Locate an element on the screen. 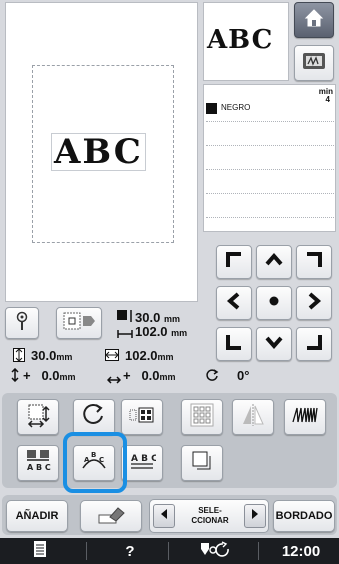  clock: 12:00 is located at coordinates (301, 551).